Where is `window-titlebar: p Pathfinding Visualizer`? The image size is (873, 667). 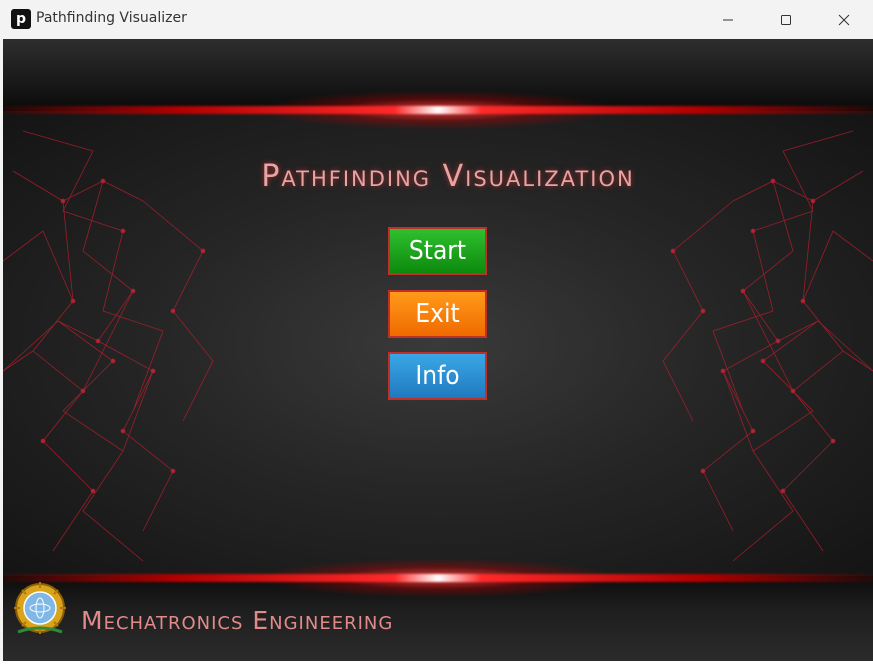 window-titlebar: p Pathfinding Visualizer is located at coordinates (436, 19).